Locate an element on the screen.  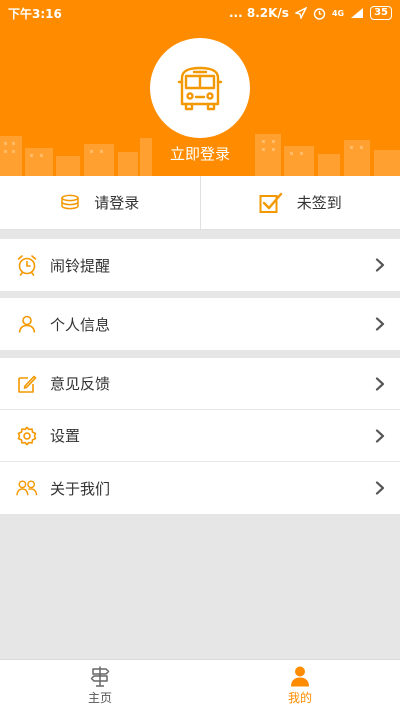
avatar is located at coordinates (200, 88).